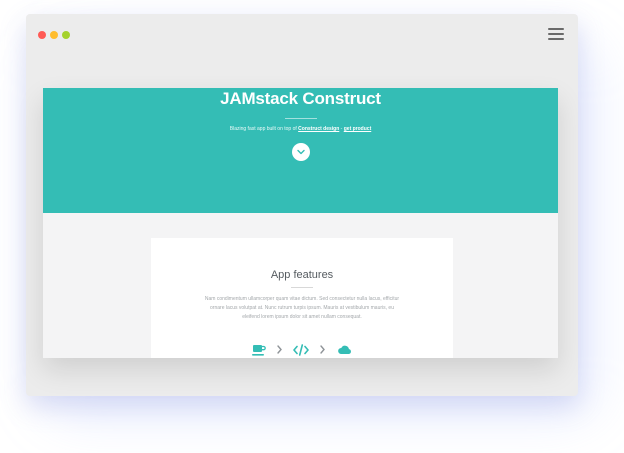  What do you see at coordinates (66, 35) in the screenshot?
I see `maximize-window-dot` at bounding box center [66, 35].